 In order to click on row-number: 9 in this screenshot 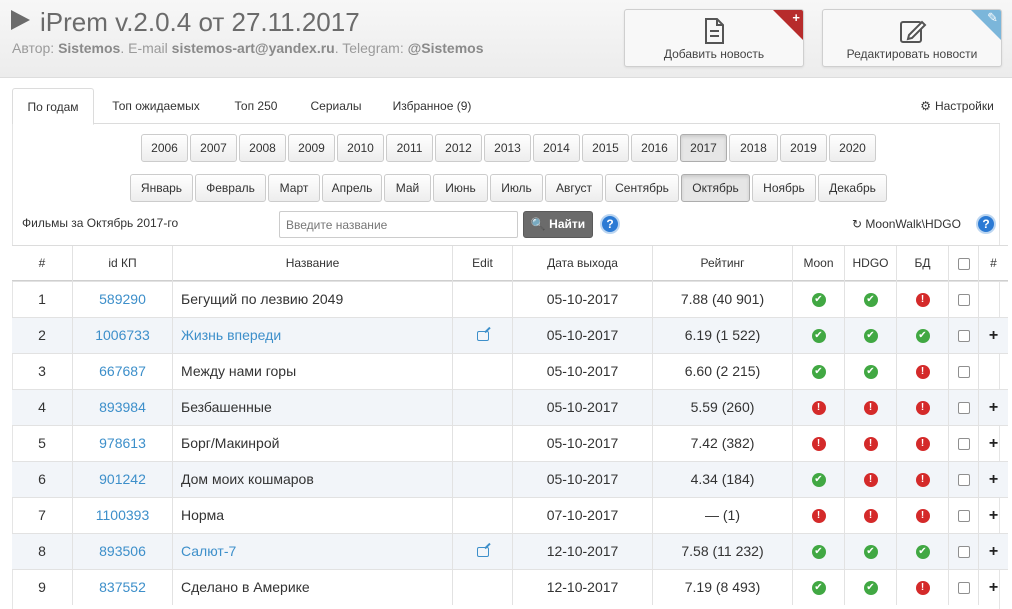, I will do `click(42, 587)`.